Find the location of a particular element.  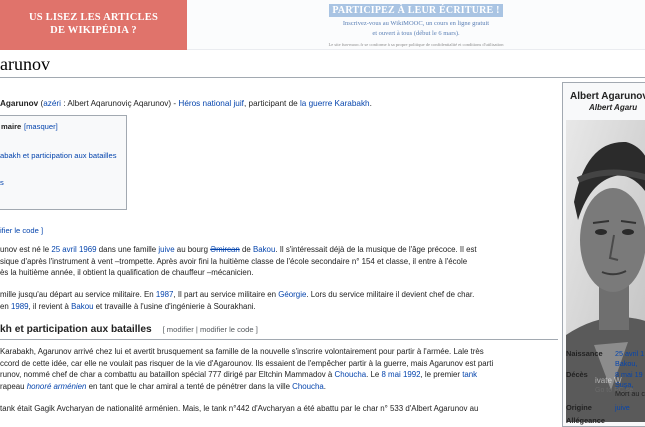

bakou-link-2: Bakou is located at coordinates (82, 306).